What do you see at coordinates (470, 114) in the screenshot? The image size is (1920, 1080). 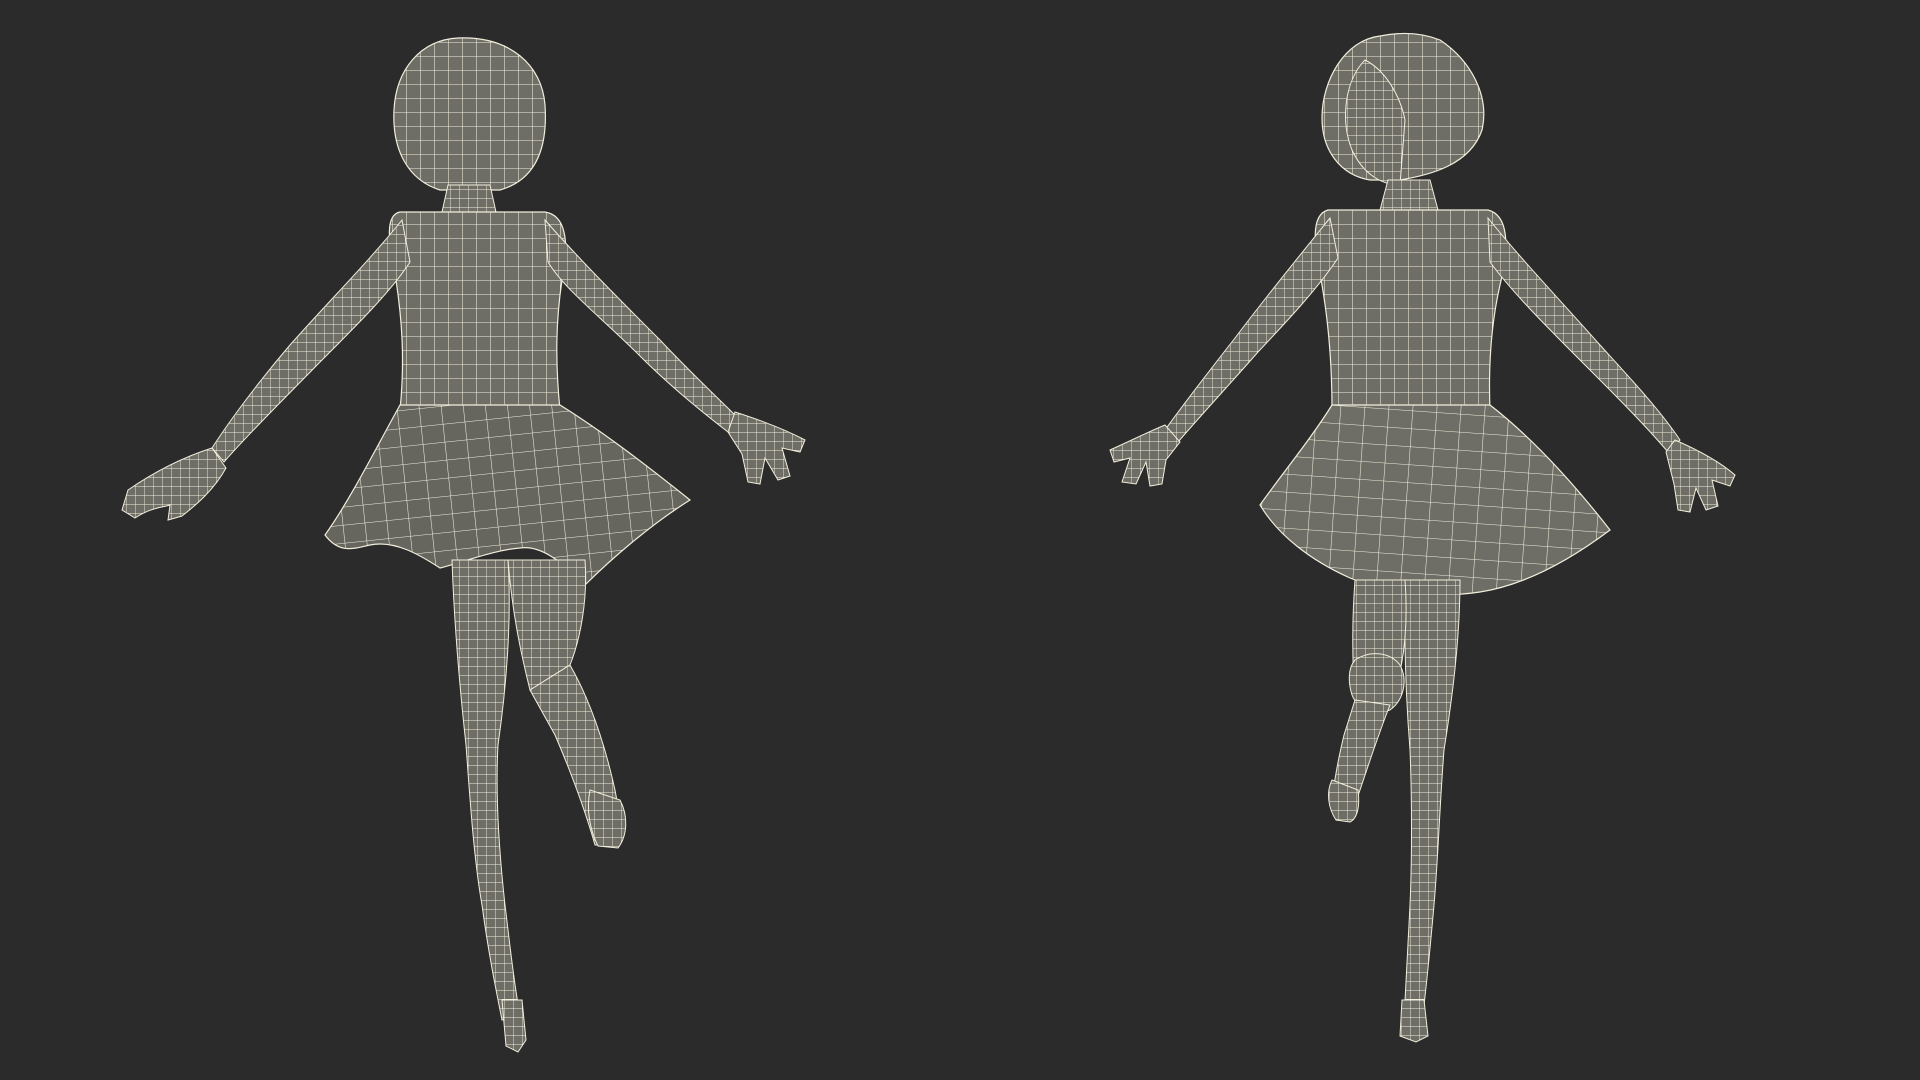 I see `hair-mesh` at bounding box center [470, 114].